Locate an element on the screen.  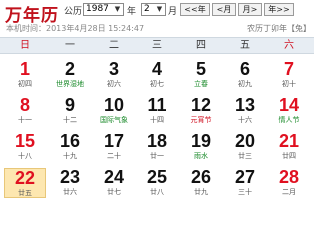
day-cell: 14 情人节 is located at coordinates (289, 111).